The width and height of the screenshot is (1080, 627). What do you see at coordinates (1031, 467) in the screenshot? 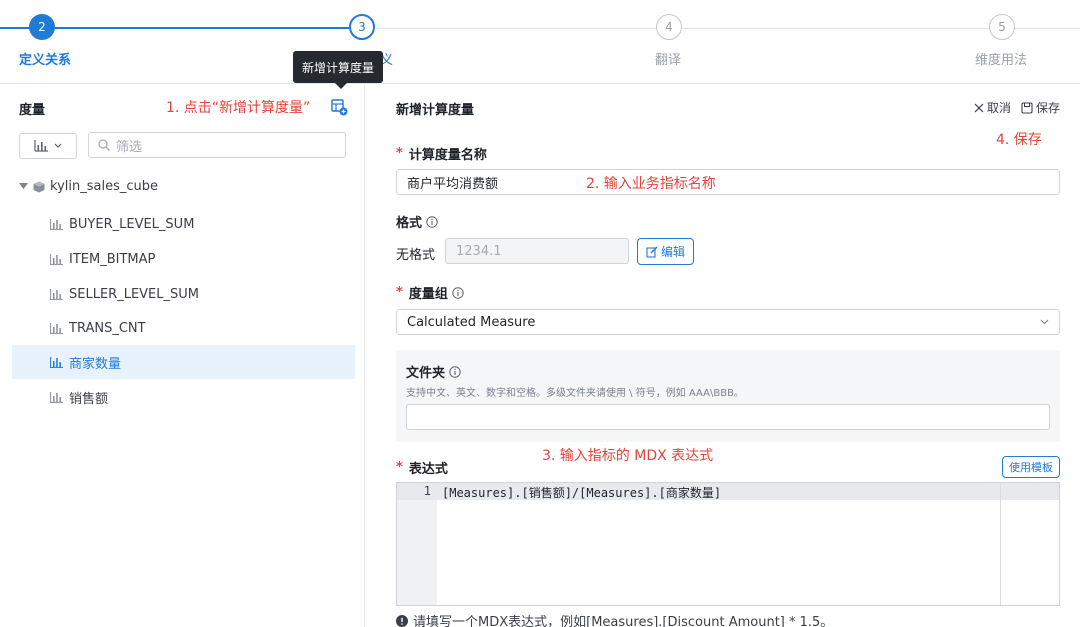
I see `use-template-button: 使用模板` at bounding box center [1031, 467].